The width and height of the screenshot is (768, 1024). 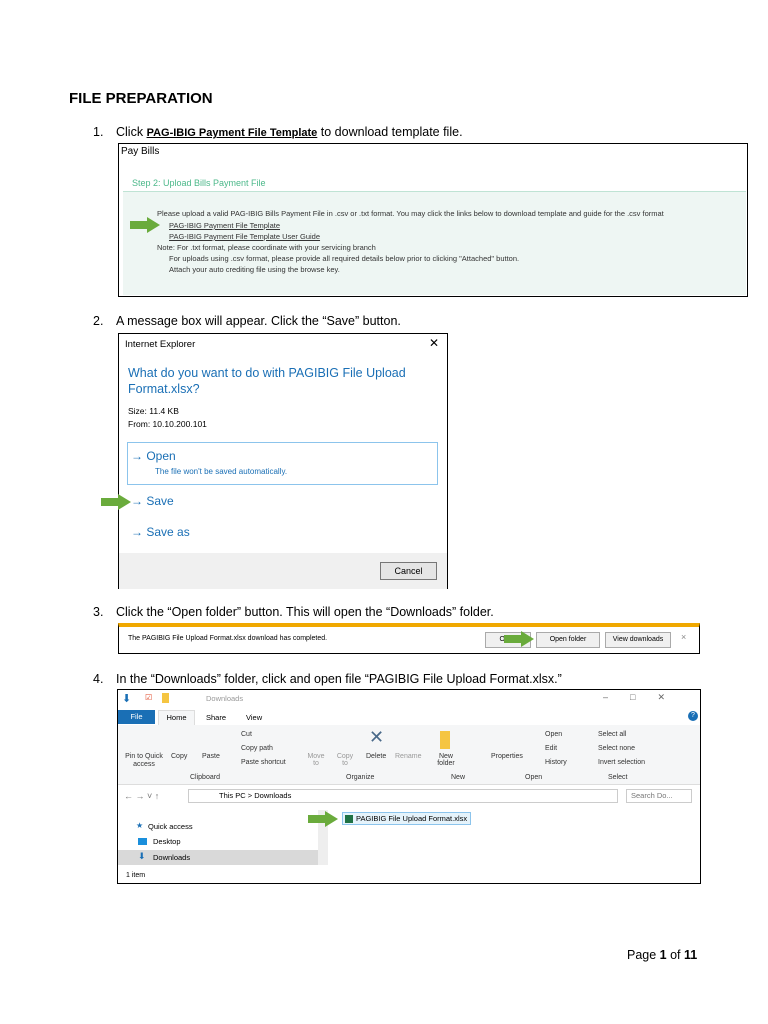 What do you see at coordinates (693, 716) in the screenshot?
I see `help-icon: ?` at bounding box center [693, 716].